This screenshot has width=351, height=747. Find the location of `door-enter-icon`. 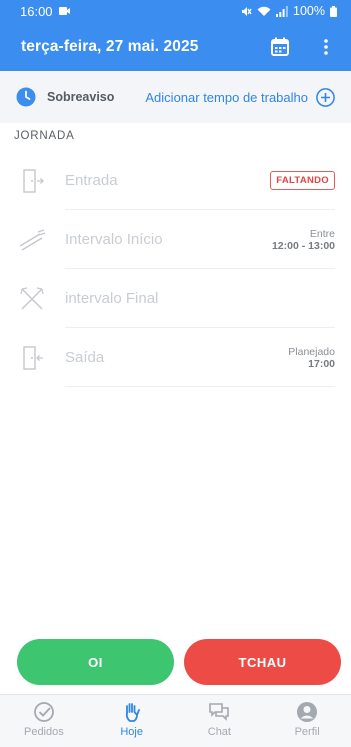

door-enter-icon is located at coordinates (32, 181).